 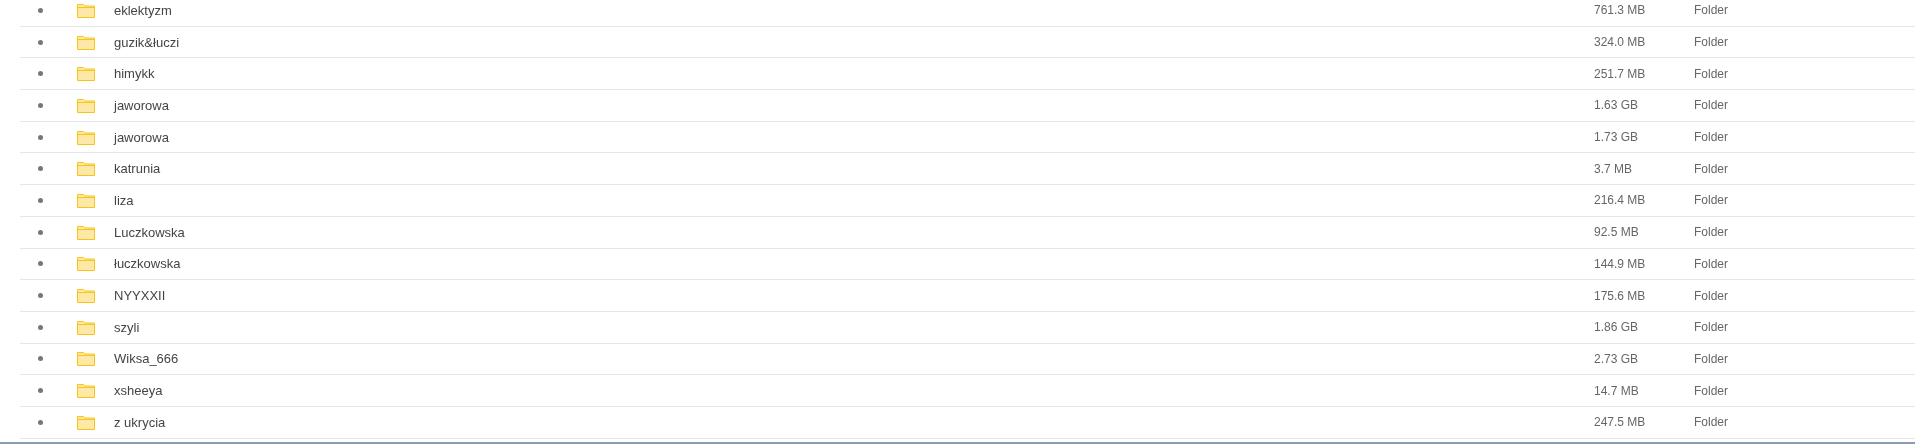 What do you see at coordinates (854, 74) in the screenshot?
I see `file-name: himykk` at bounding box center [854, 74].